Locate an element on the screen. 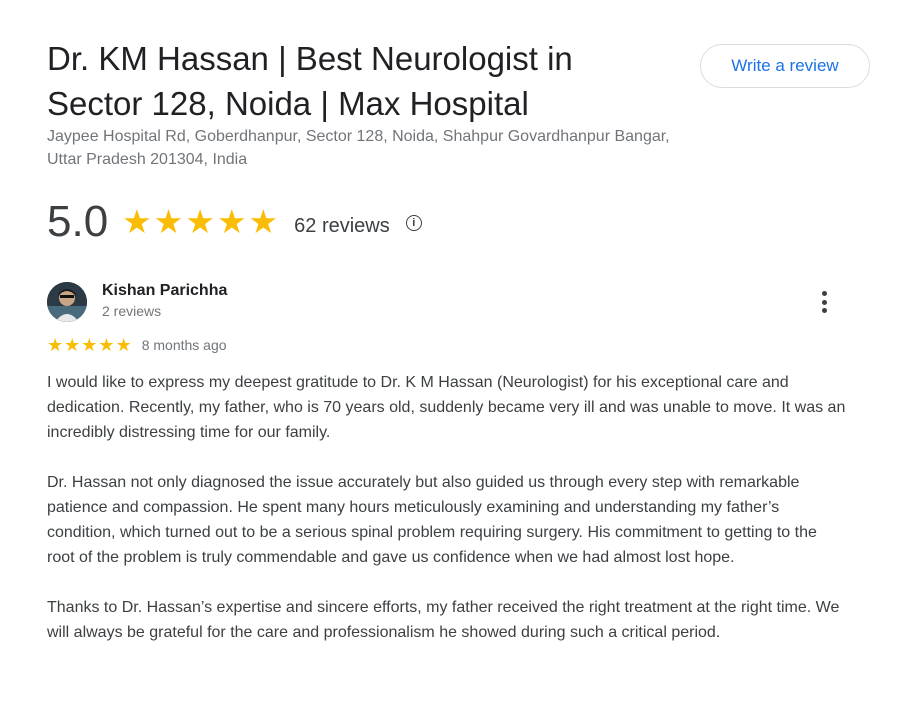 The height and width of the screenshot is (712, 912). avatar is located at coordinates (67, 302).